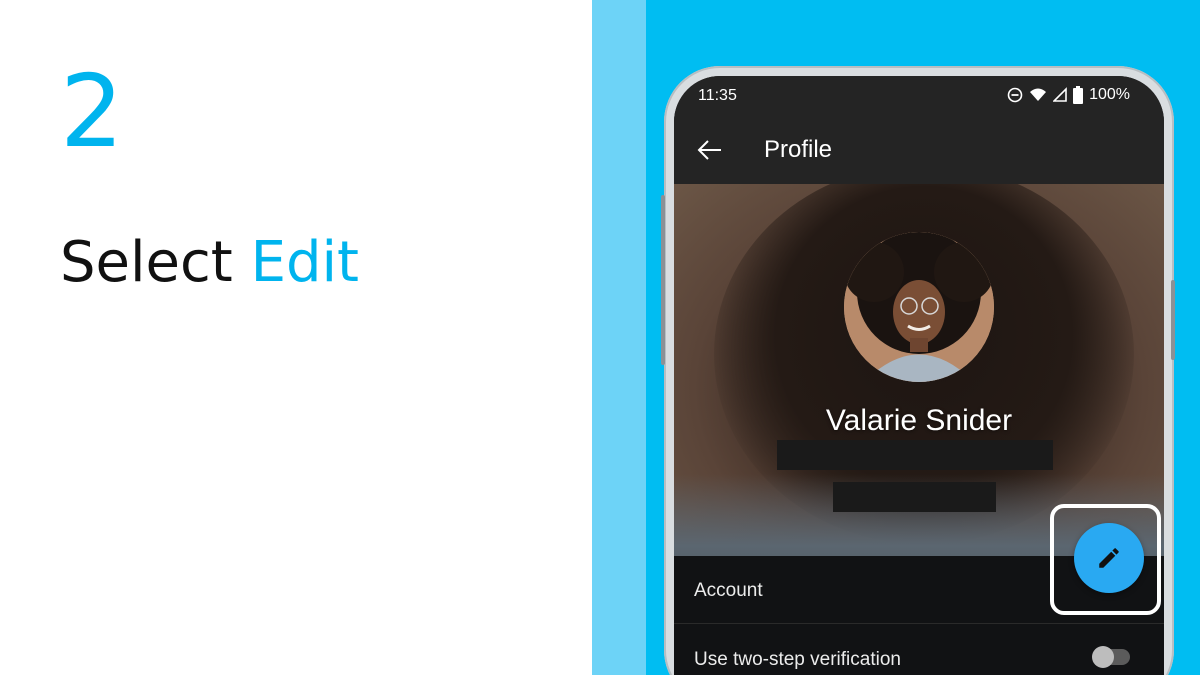  I want to click on two-step-verification-toggle, so click(1111, 657).